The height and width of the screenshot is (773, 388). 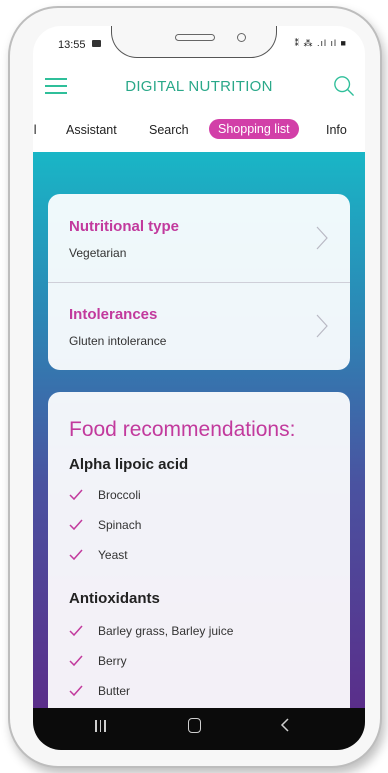 What do you see at coordinates (285, 725) in the screenshot?
I see `back-icon` at bounding box center [285, 725].